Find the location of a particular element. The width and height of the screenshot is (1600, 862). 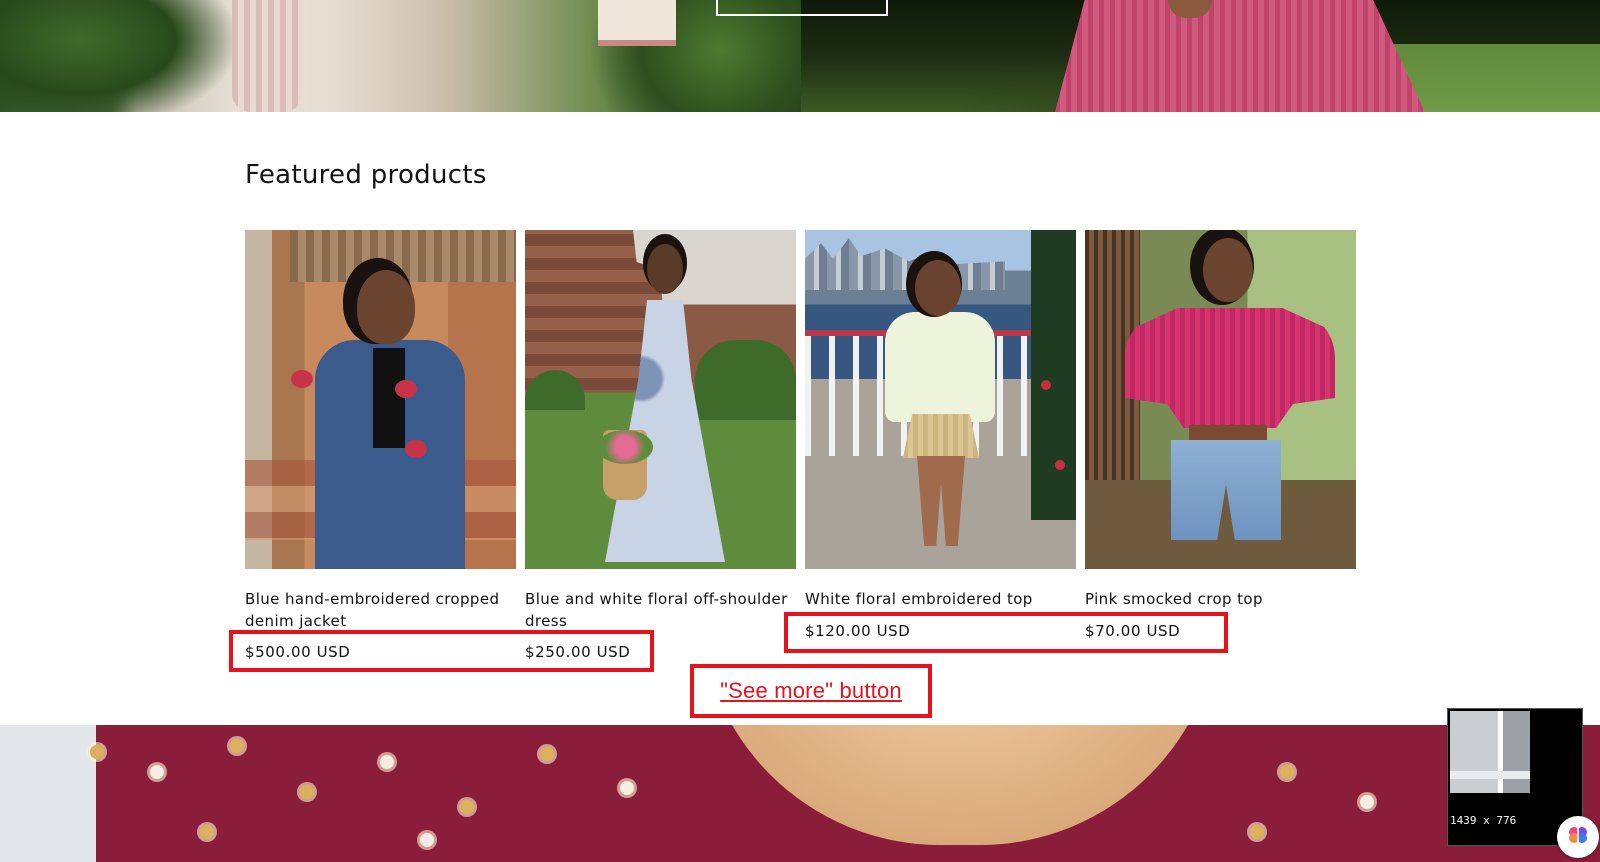

preview-thumbnail is located at coordinates (1490, 752).